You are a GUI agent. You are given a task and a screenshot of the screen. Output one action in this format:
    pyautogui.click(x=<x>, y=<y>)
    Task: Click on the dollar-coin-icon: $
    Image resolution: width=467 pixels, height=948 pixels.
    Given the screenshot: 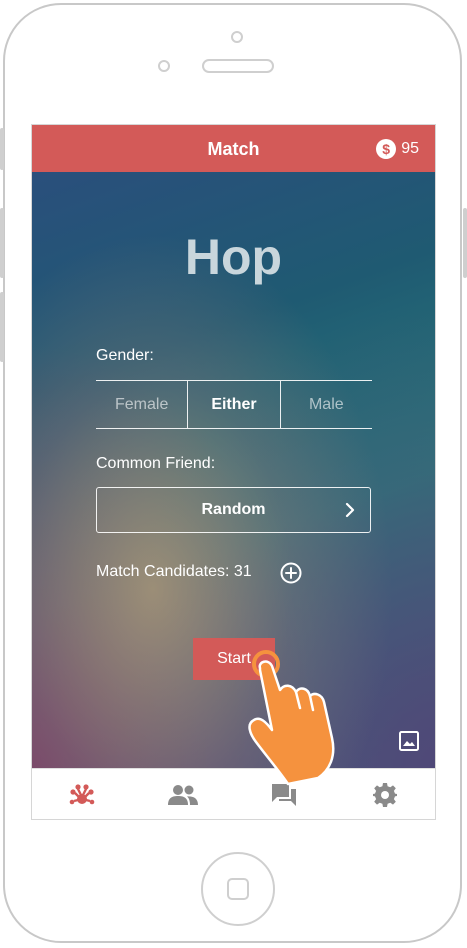 What is the action you would take?
    pyautogui.click(x=386, y=149)
    